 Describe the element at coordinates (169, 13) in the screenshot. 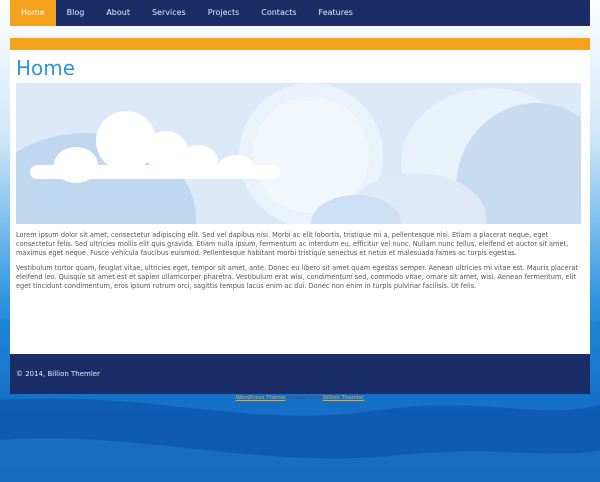

I see `nav-item-services: Services` at that location.